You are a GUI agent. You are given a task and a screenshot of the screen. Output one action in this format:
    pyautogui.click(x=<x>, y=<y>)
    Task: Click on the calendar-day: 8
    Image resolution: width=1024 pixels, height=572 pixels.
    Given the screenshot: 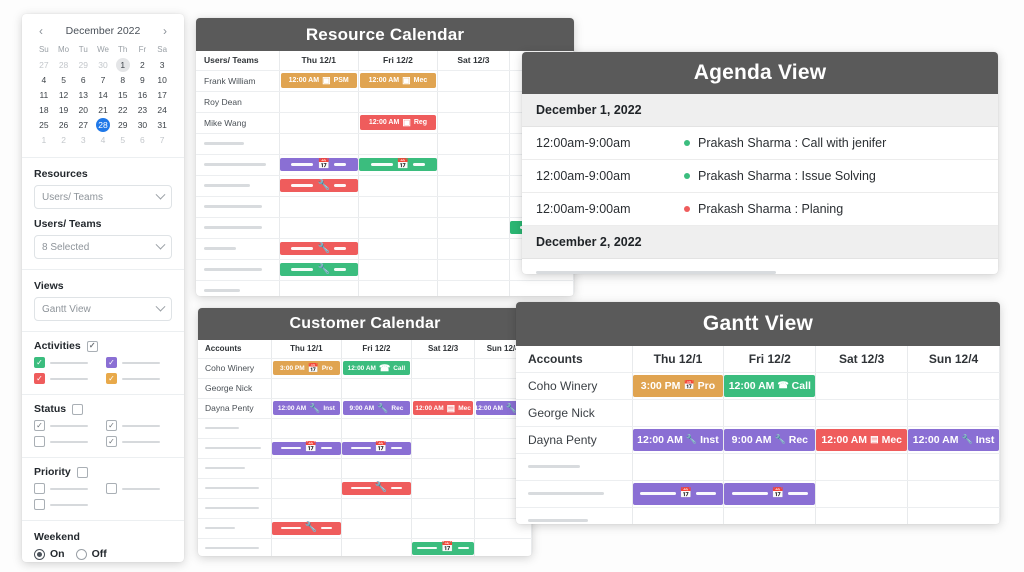 What is the action you would take?
    pyautogui.click(x=123, y=80)
    